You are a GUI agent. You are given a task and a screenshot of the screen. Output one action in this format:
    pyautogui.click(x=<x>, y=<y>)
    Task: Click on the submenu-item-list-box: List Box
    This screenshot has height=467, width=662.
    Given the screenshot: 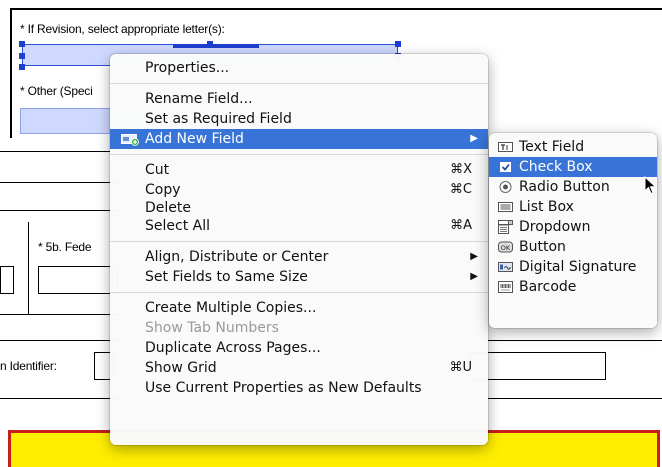 What is the action you would take?
    pyautogui.click(x=573, y=207)
    